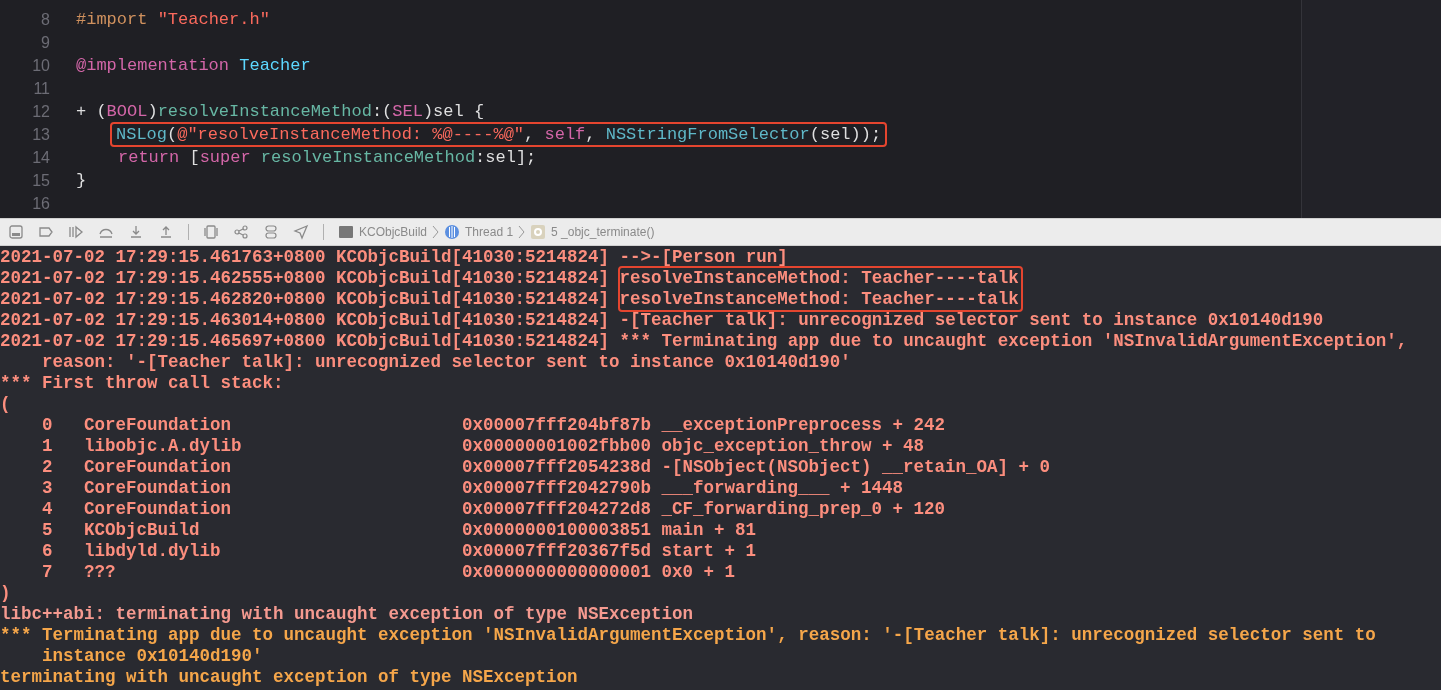  I want to click on panel-icon, so click(16, 232).